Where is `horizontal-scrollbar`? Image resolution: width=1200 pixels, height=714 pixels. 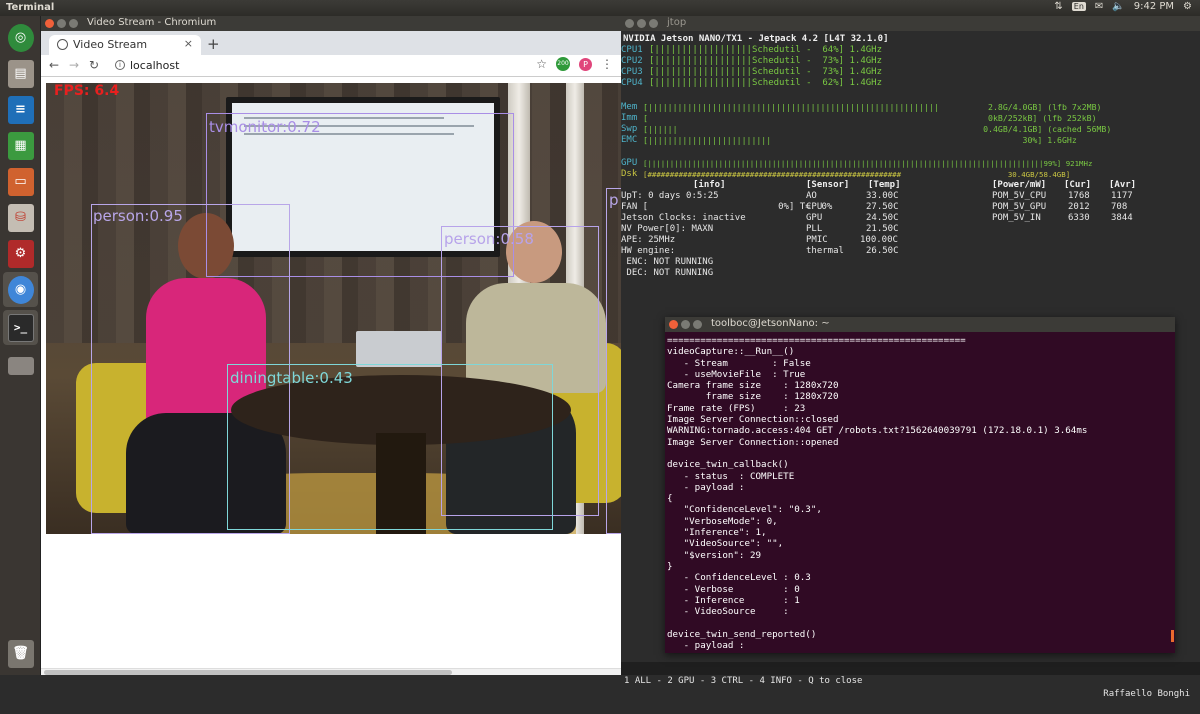 horizontal-scrollbar is located at coordinates (331, 671).